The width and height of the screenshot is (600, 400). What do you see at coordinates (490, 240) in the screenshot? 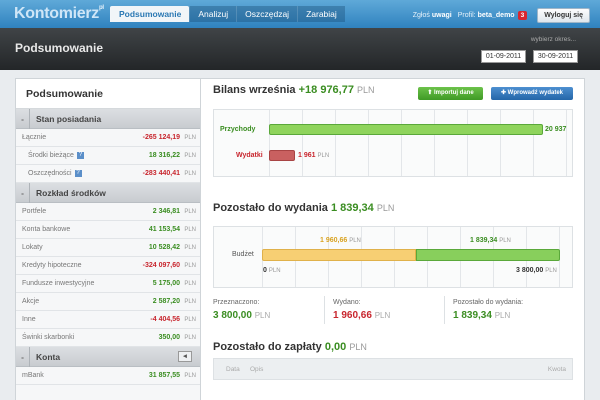
I see `remaining-value: 1 839,34 PLN` at bounding box center [490, 240].